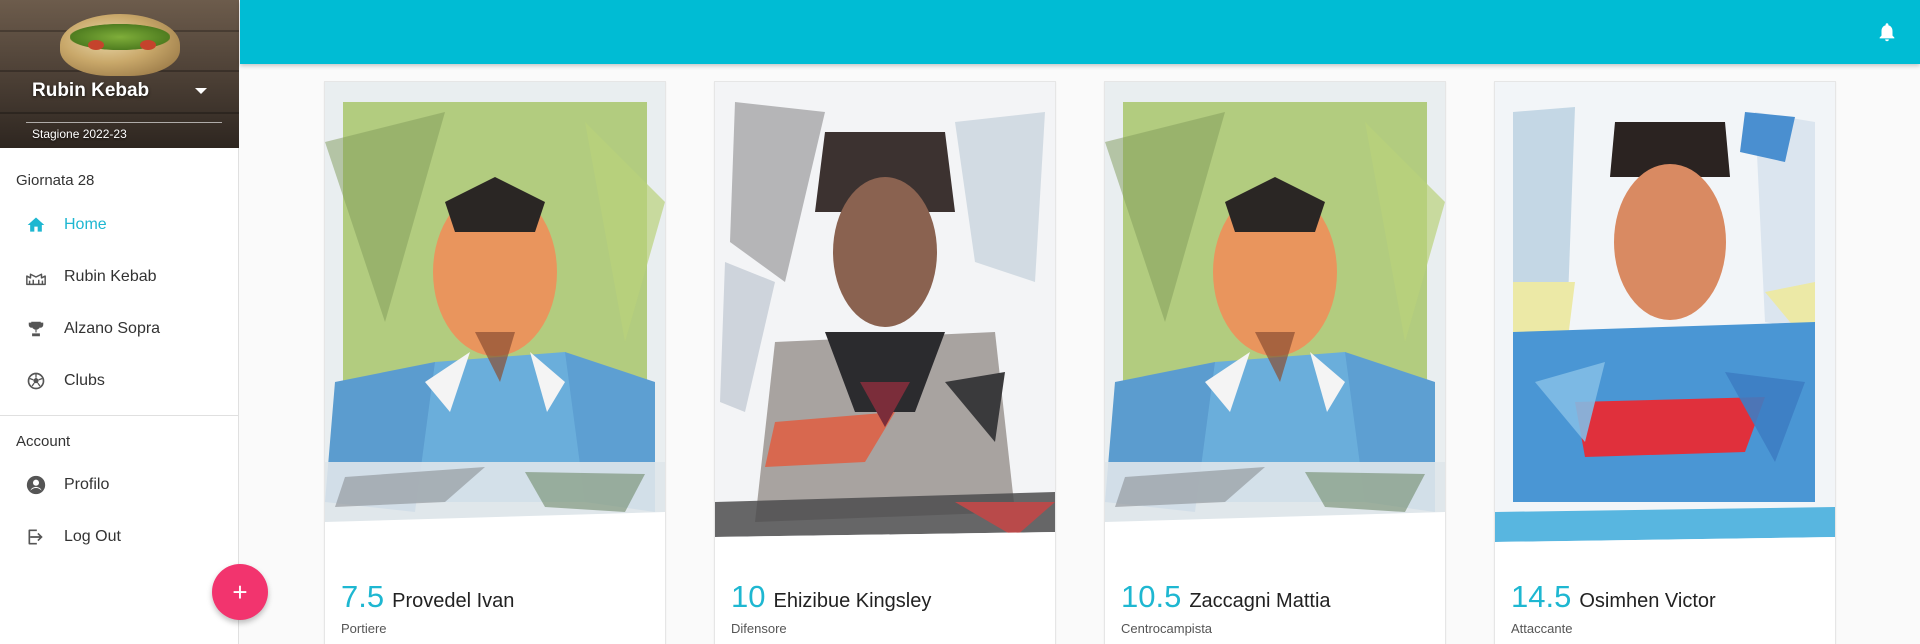 This screenshot has width=1920, height=644. What do you see at coordinates (119, 225) in the screenshot?
I see `nav-item-home: Home` at bounding box center [119, 225].